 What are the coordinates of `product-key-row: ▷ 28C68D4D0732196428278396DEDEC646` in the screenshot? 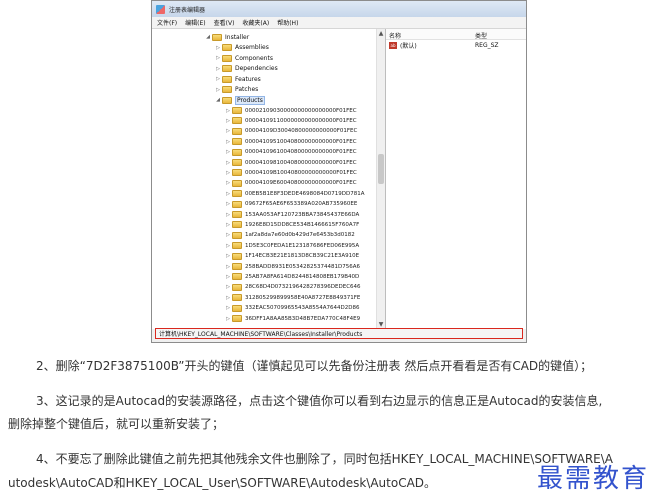 It's located at (292, 287).